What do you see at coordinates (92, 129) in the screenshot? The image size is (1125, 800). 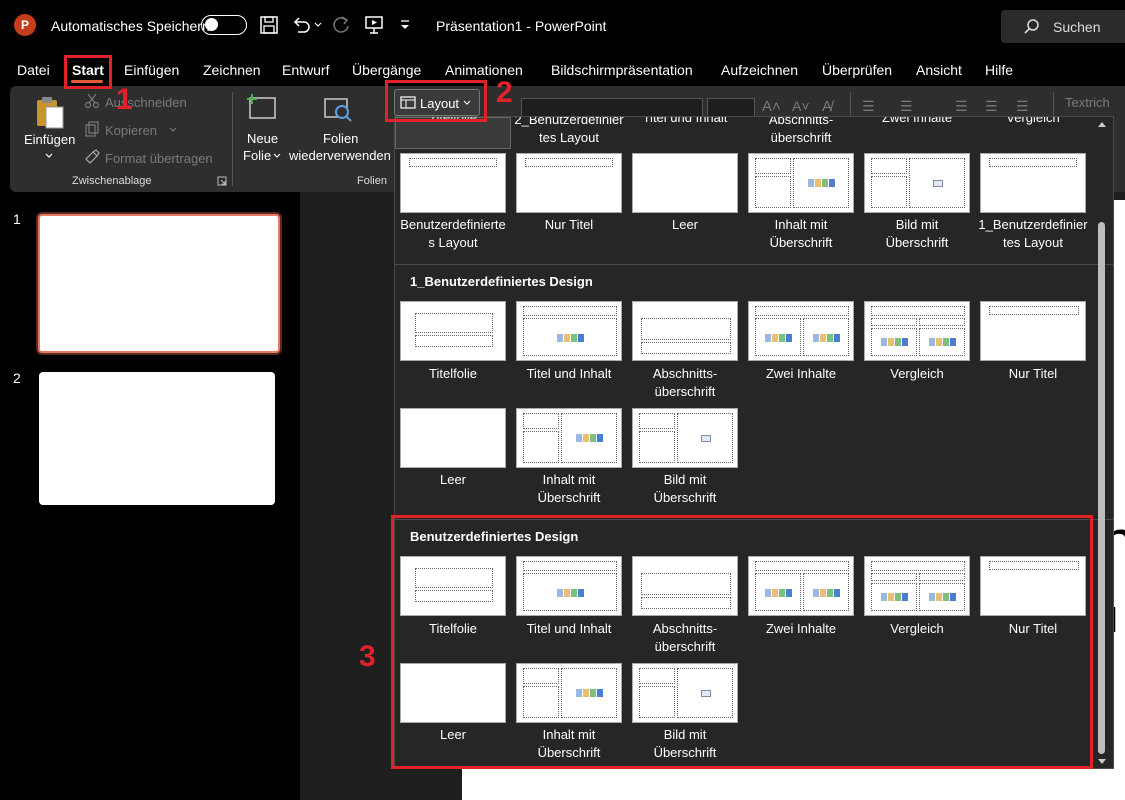 I see `copy-icon` at bounding box center [92, 129].